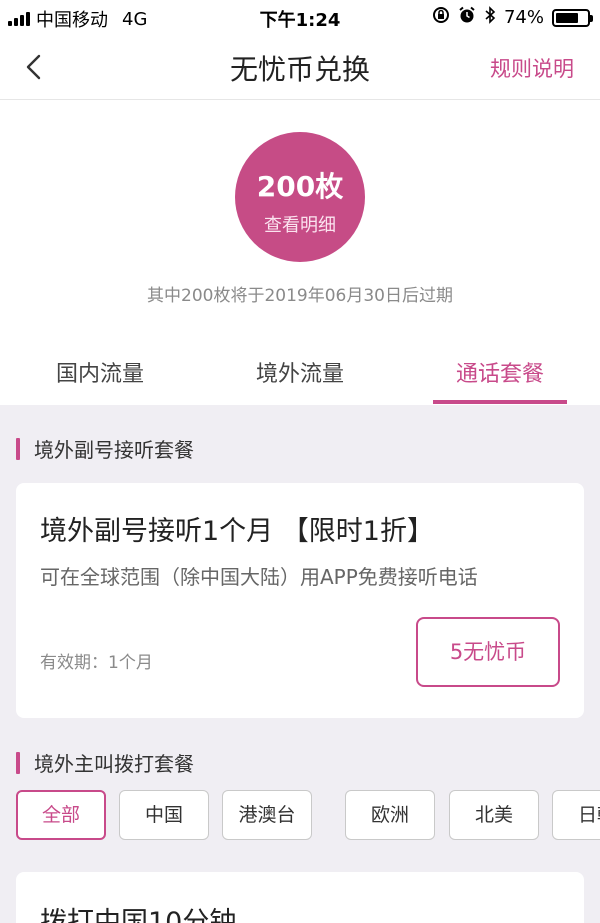 The image size is (600, 923). Describe the element at coordinates (441, 17) in the screenshot. I see `rotation-lock-icon` at that location.